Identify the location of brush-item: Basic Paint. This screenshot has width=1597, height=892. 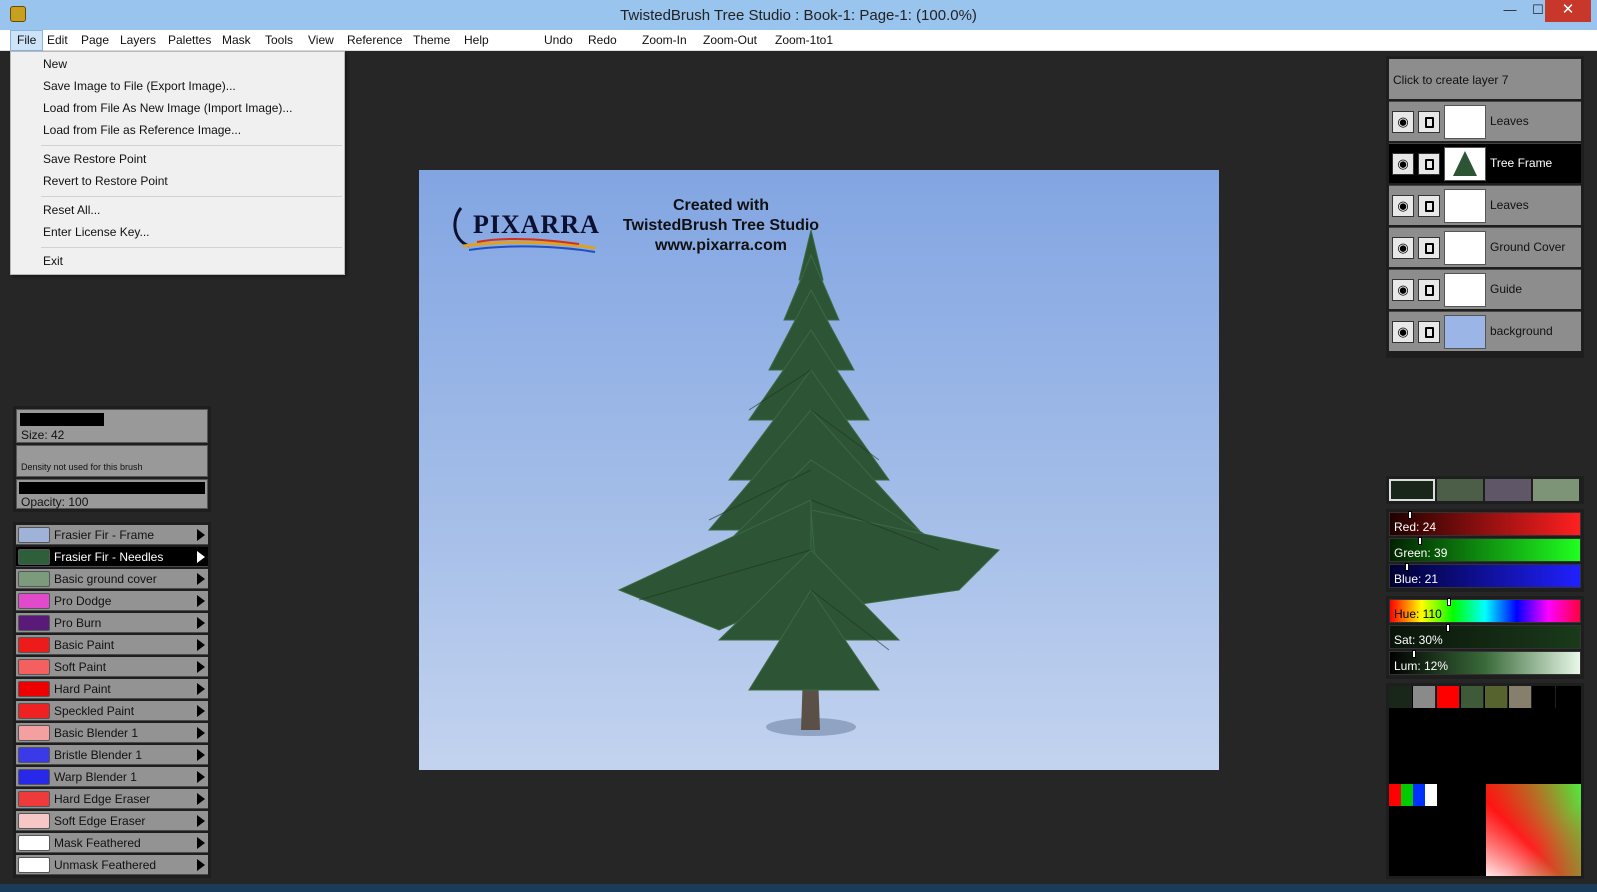
(112, 645).